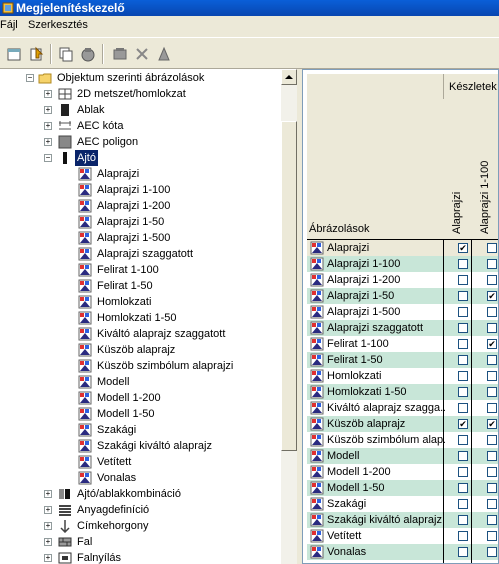 The height and width of the screenshot is (564, 499). I want to click on tree-root: − Objektum szerinti ábrázolások, so click(140, 78).